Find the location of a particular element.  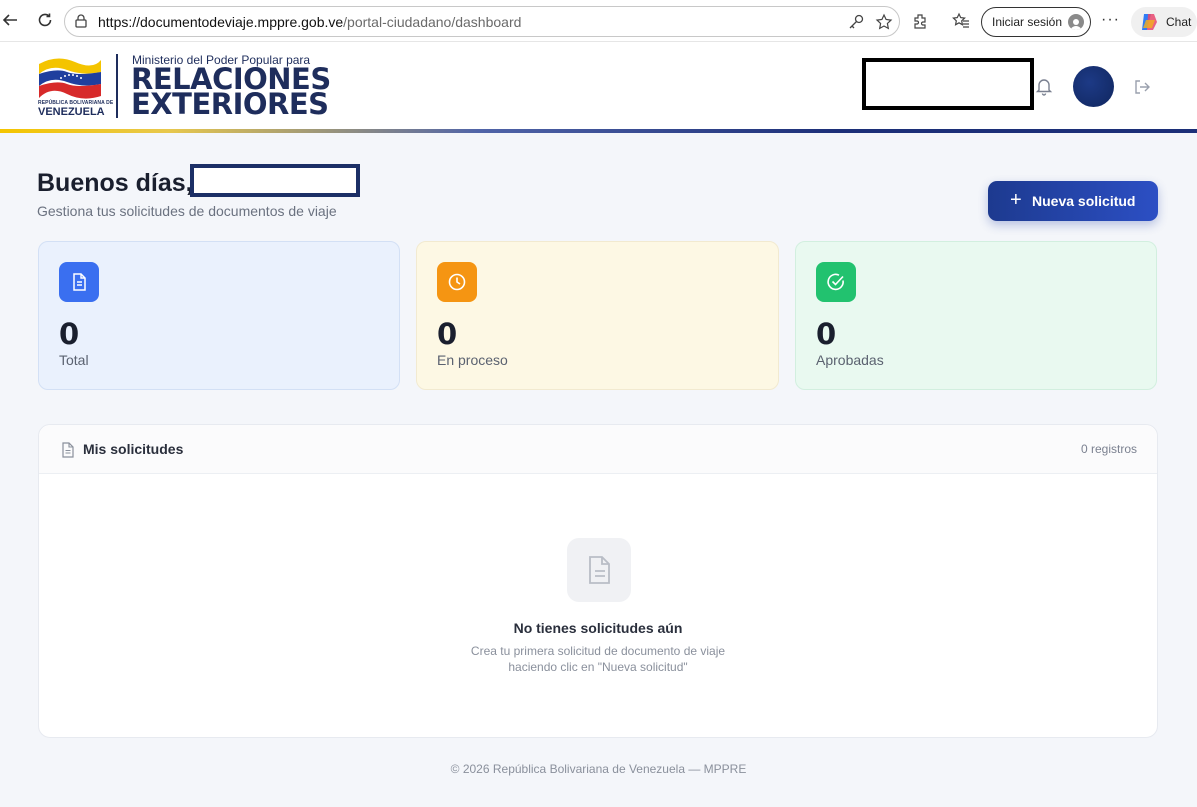

bell-icon is located at coordinates (1044, 86).